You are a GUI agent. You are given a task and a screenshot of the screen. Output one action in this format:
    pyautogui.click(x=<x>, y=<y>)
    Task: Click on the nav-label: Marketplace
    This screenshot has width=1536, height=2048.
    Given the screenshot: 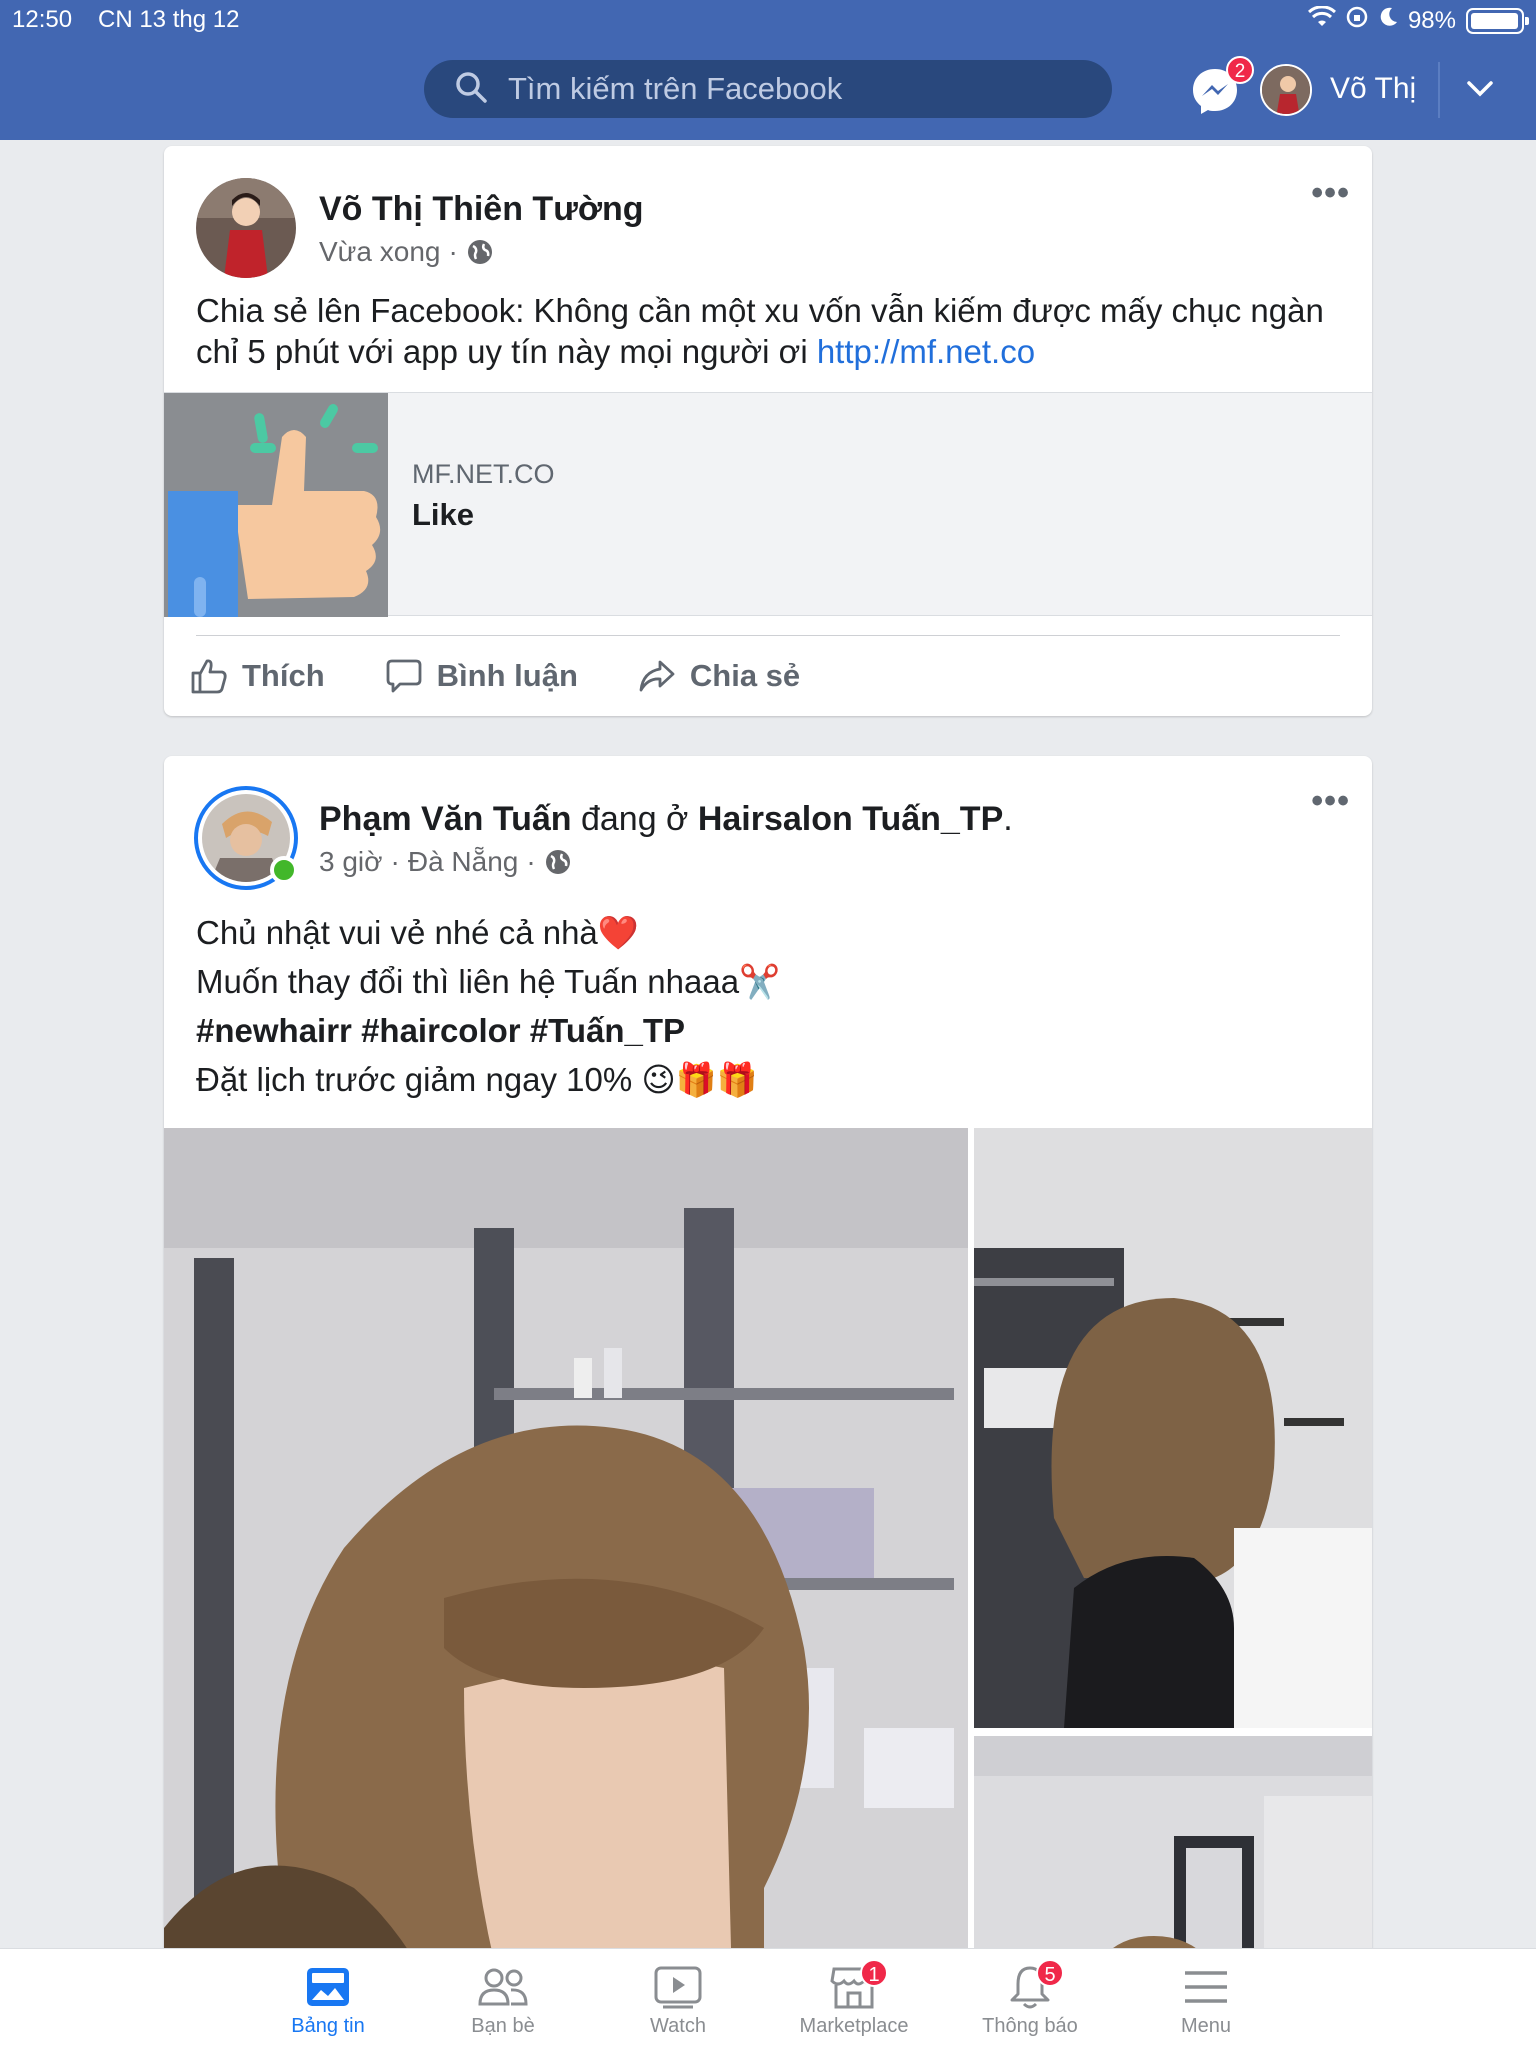 What is the action you would take?
    pyautogui.click(x=854, y=2026)
    